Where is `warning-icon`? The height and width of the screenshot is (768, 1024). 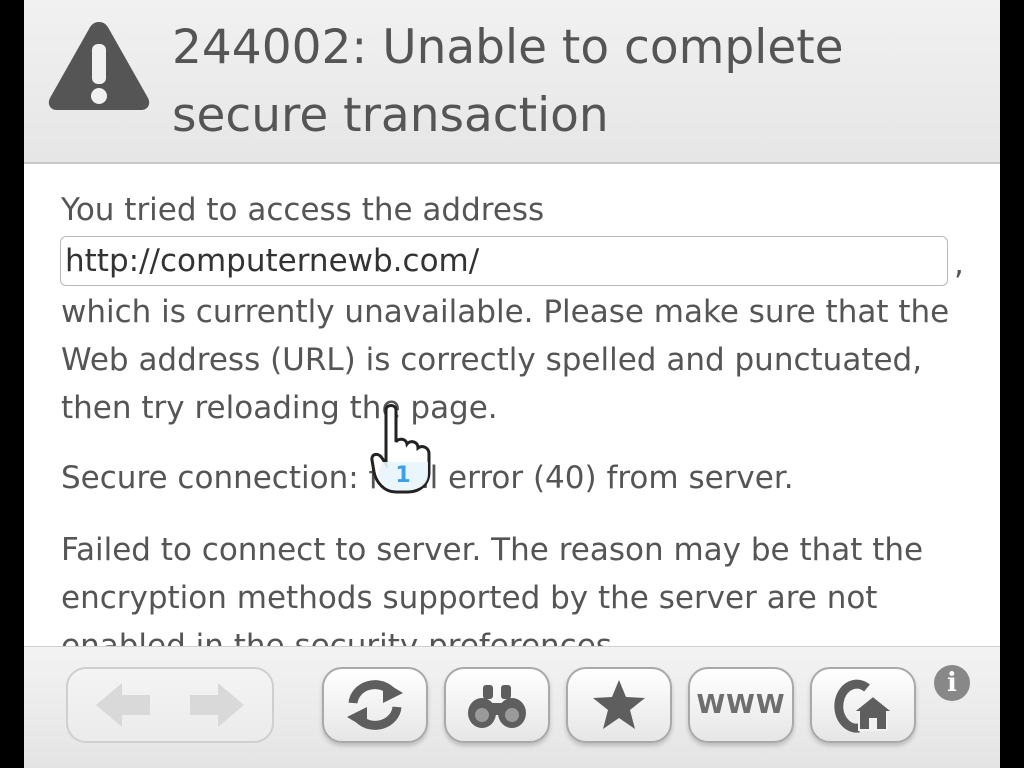
warning-icon is located at coordinates (99, 66).